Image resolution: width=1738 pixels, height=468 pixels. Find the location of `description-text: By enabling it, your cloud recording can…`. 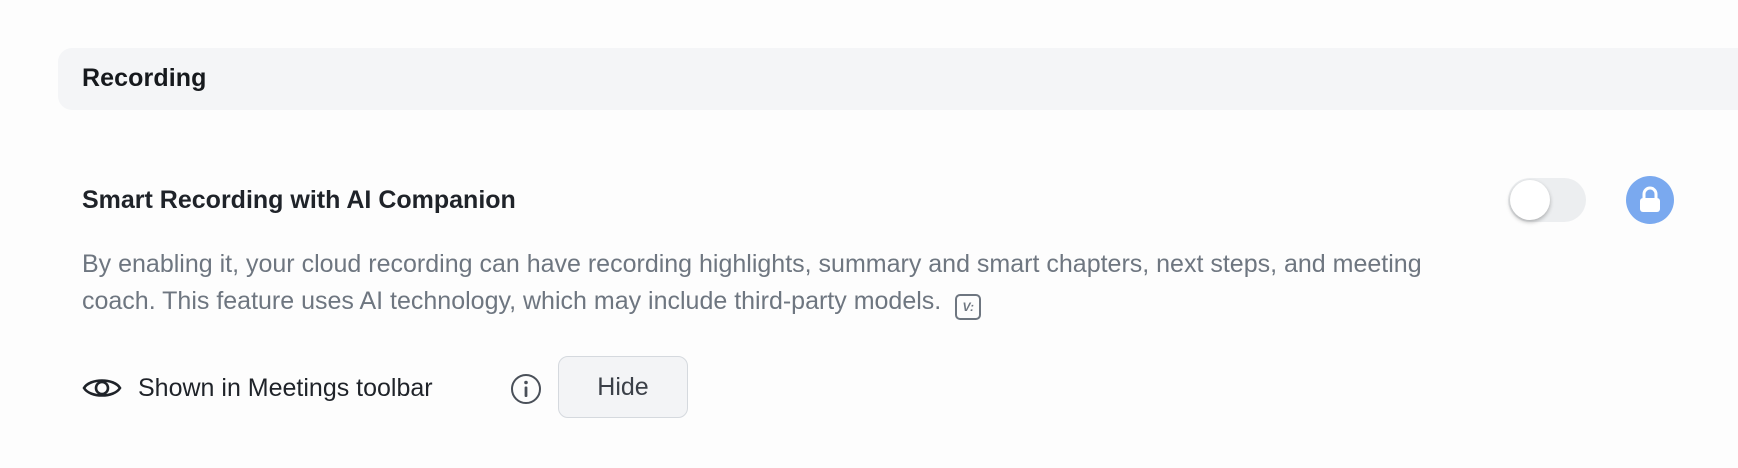

description-text: By enabling it, your cloud recording can… is located at coordinates (752, 282).